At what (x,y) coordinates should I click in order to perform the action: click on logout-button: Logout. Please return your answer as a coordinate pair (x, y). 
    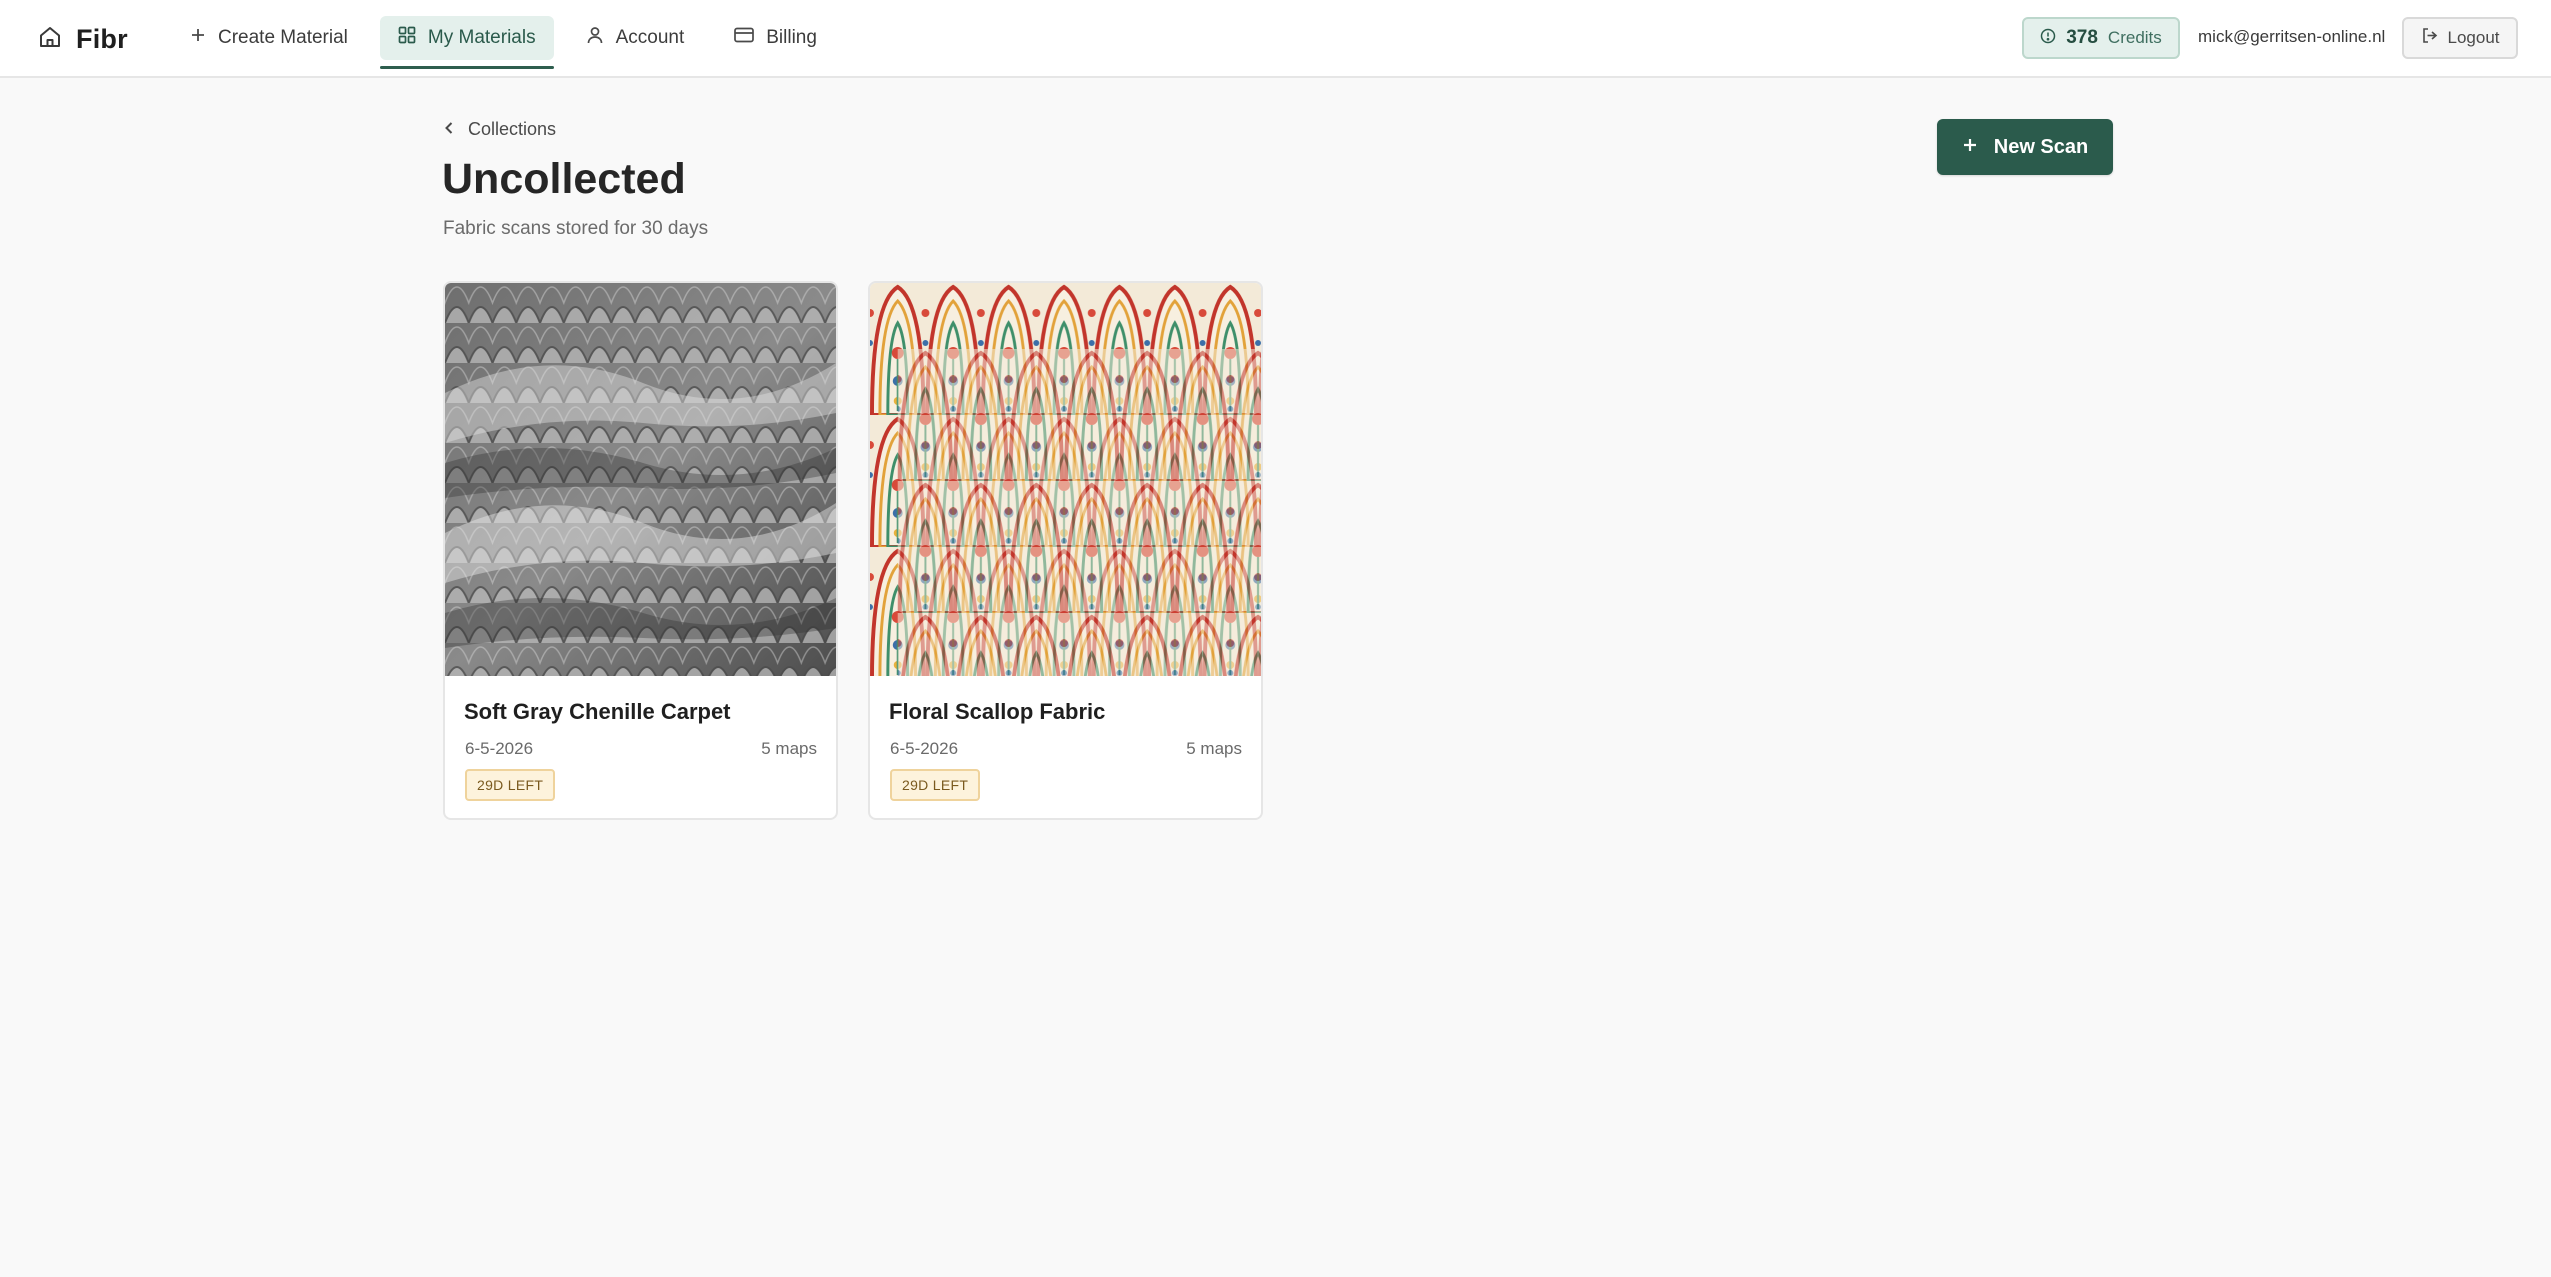
    Looking at the image, I should click on (2460, 38).